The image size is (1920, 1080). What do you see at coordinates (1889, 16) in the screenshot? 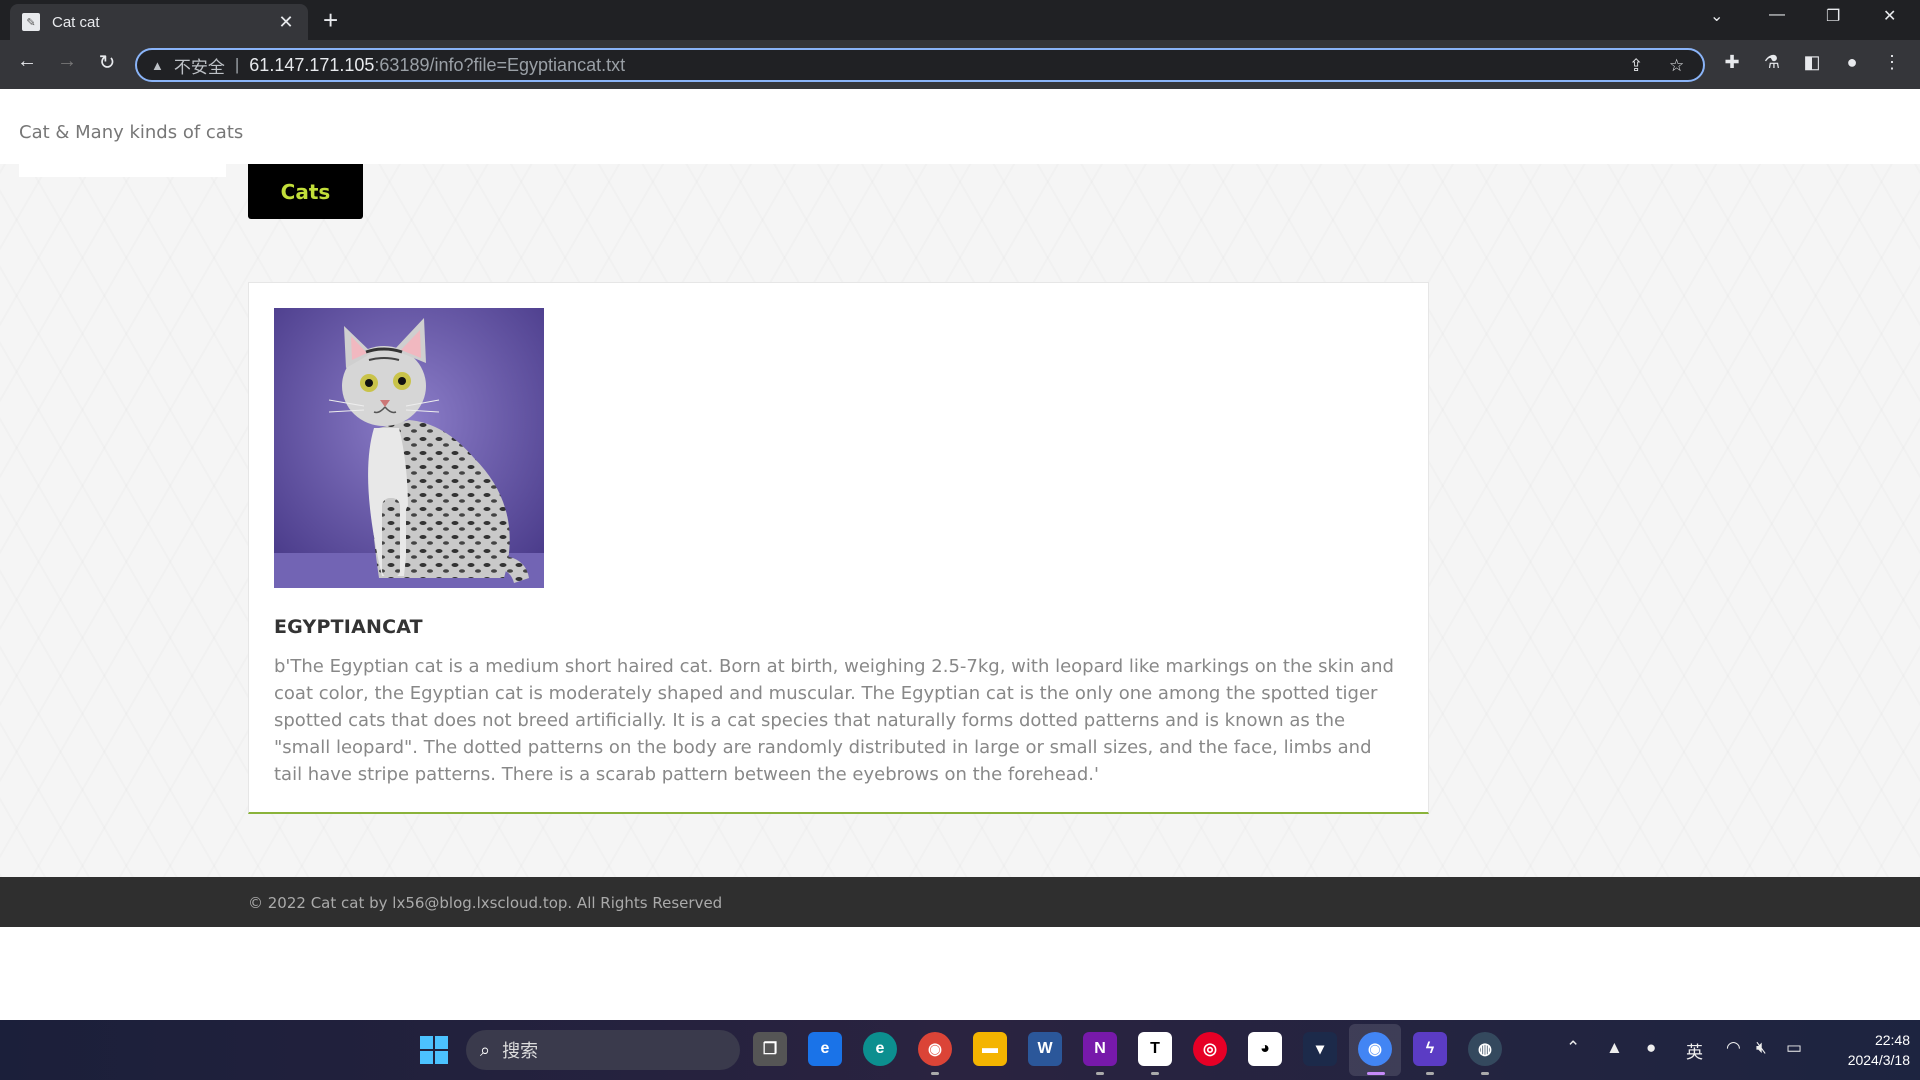
I see `close-window-button: ✕` at bounding box center [1889, 16].